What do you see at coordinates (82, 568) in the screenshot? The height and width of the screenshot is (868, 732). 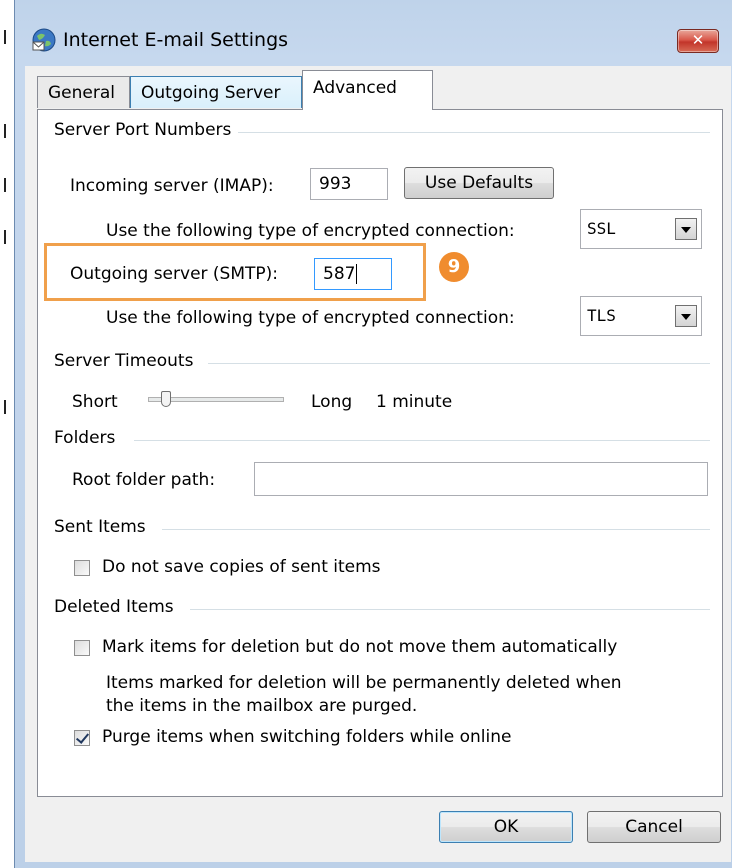 I see `do-not-save-checkbox` at bounding box center [82, 568].